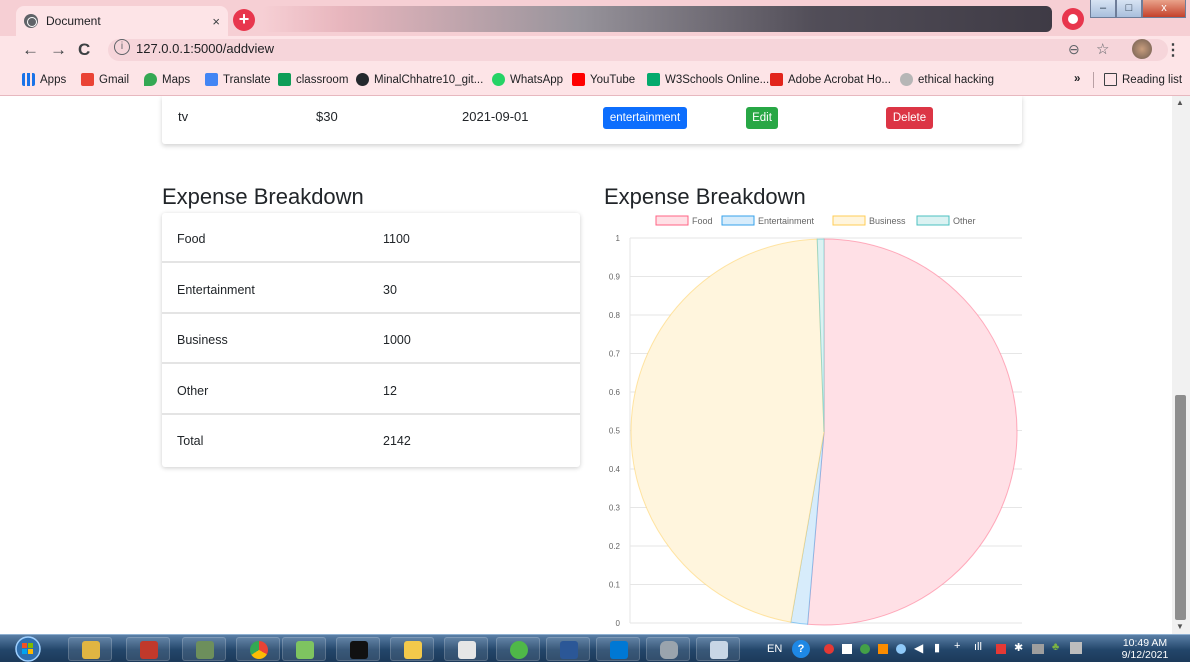  What do you see at coordinates (87, 79) in the screenshot?
I see `gmail-icon` at bounding box center [87, 79].